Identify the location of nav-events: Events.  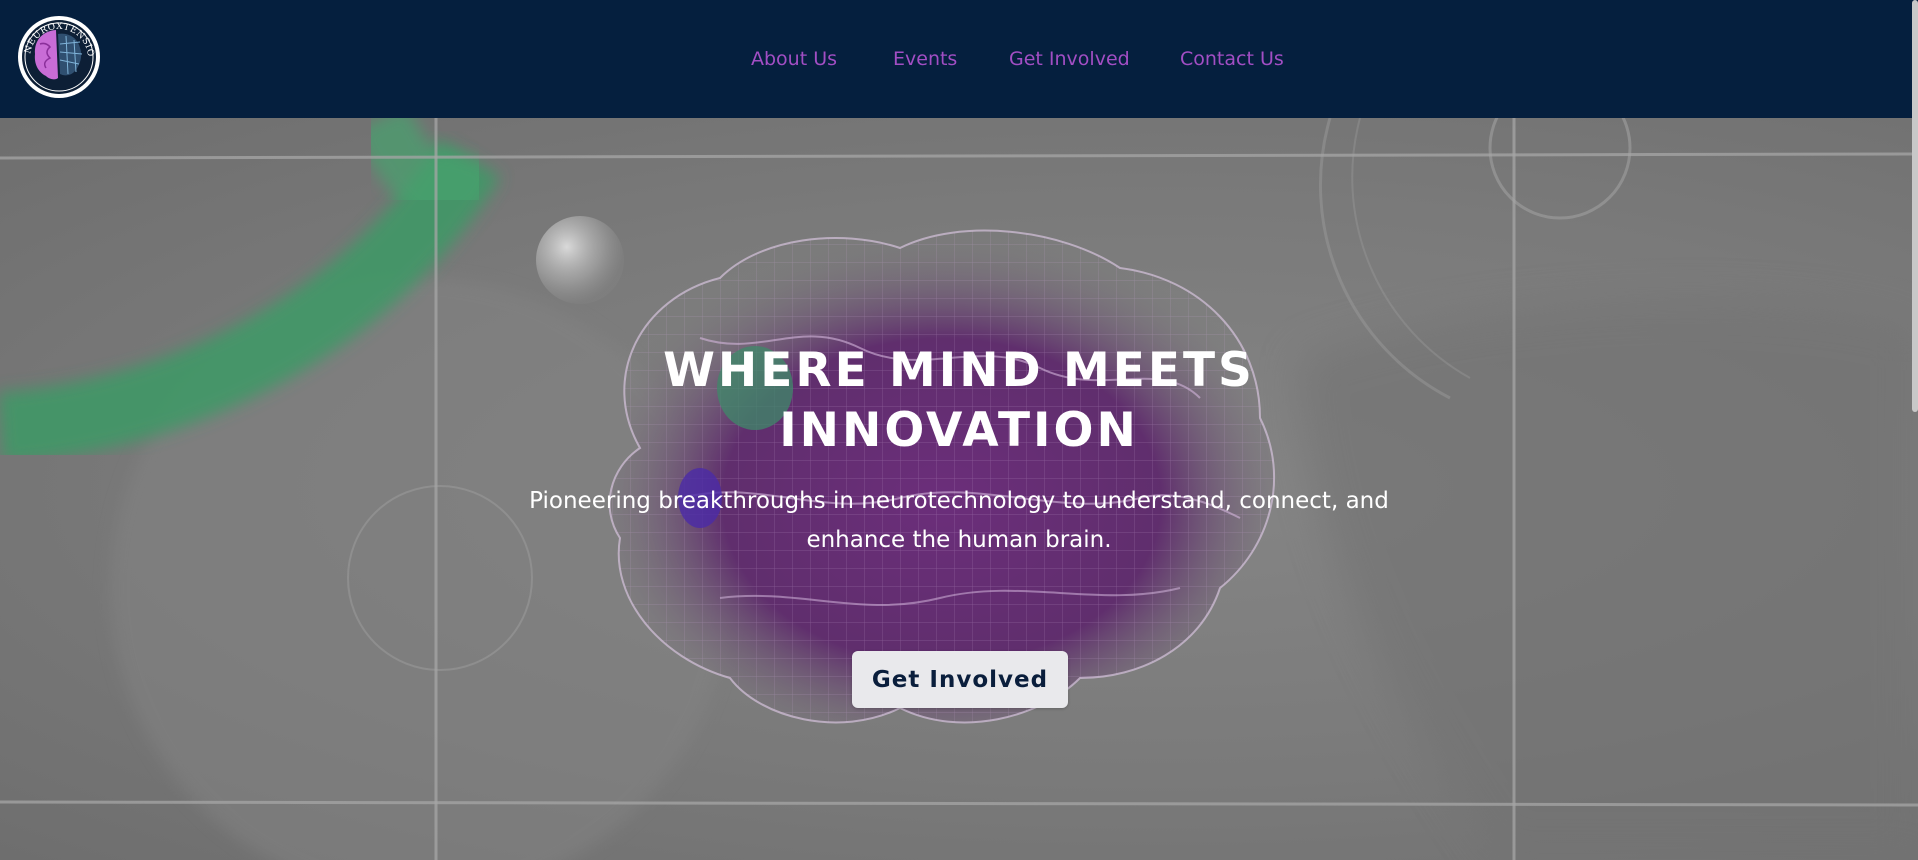
(925, 59).